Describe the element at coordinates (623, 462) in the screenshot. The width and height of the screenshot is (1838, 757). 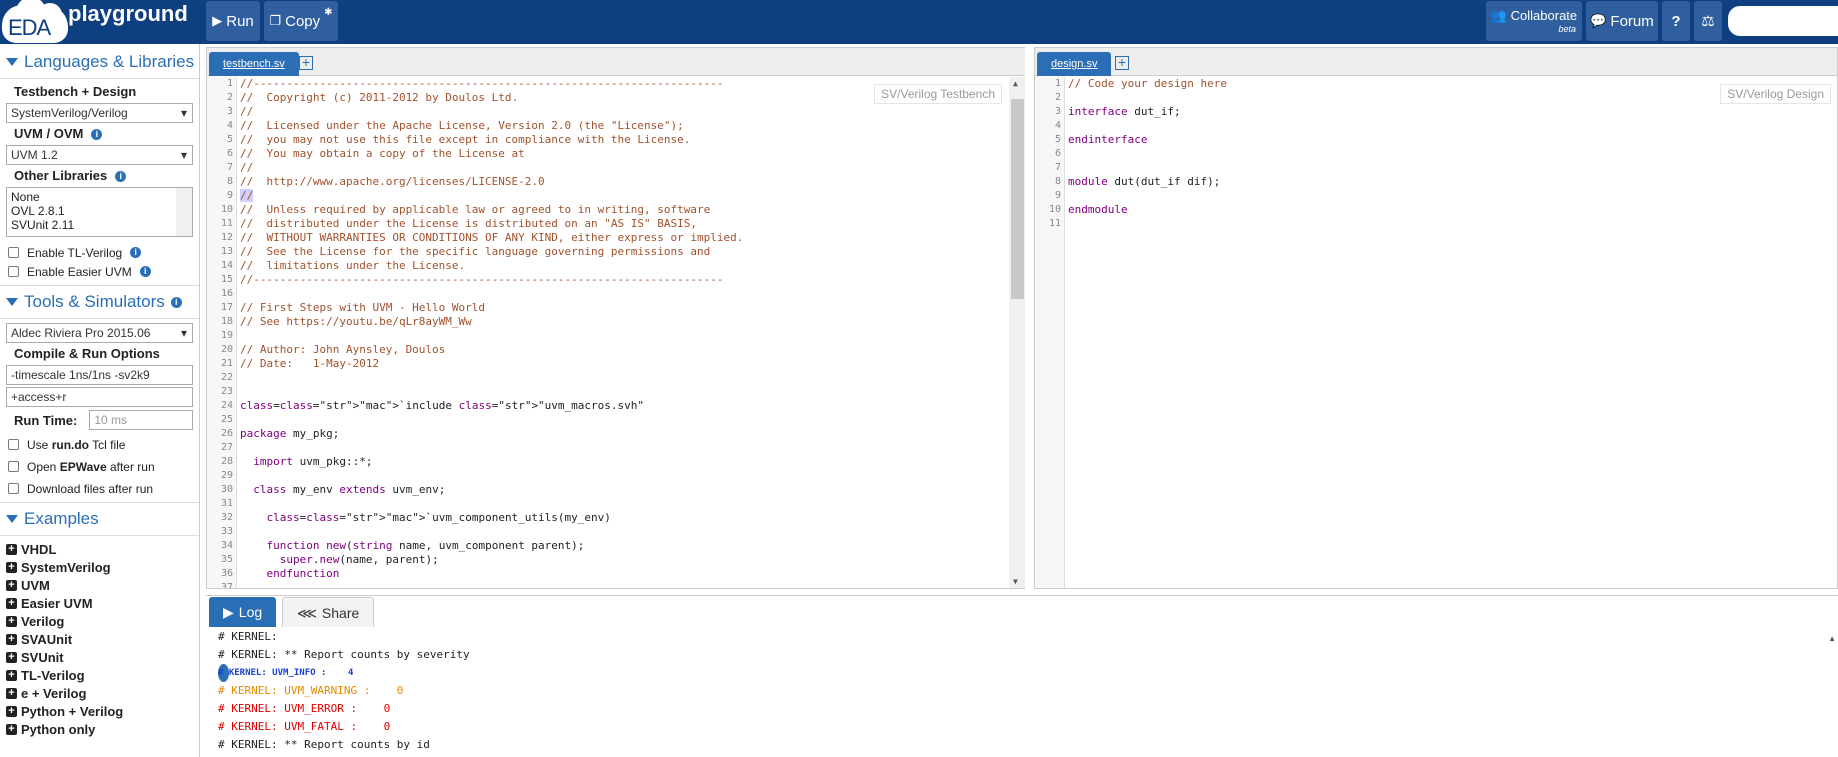
I see `code-line: import uvm_pkg::*;` at that location.